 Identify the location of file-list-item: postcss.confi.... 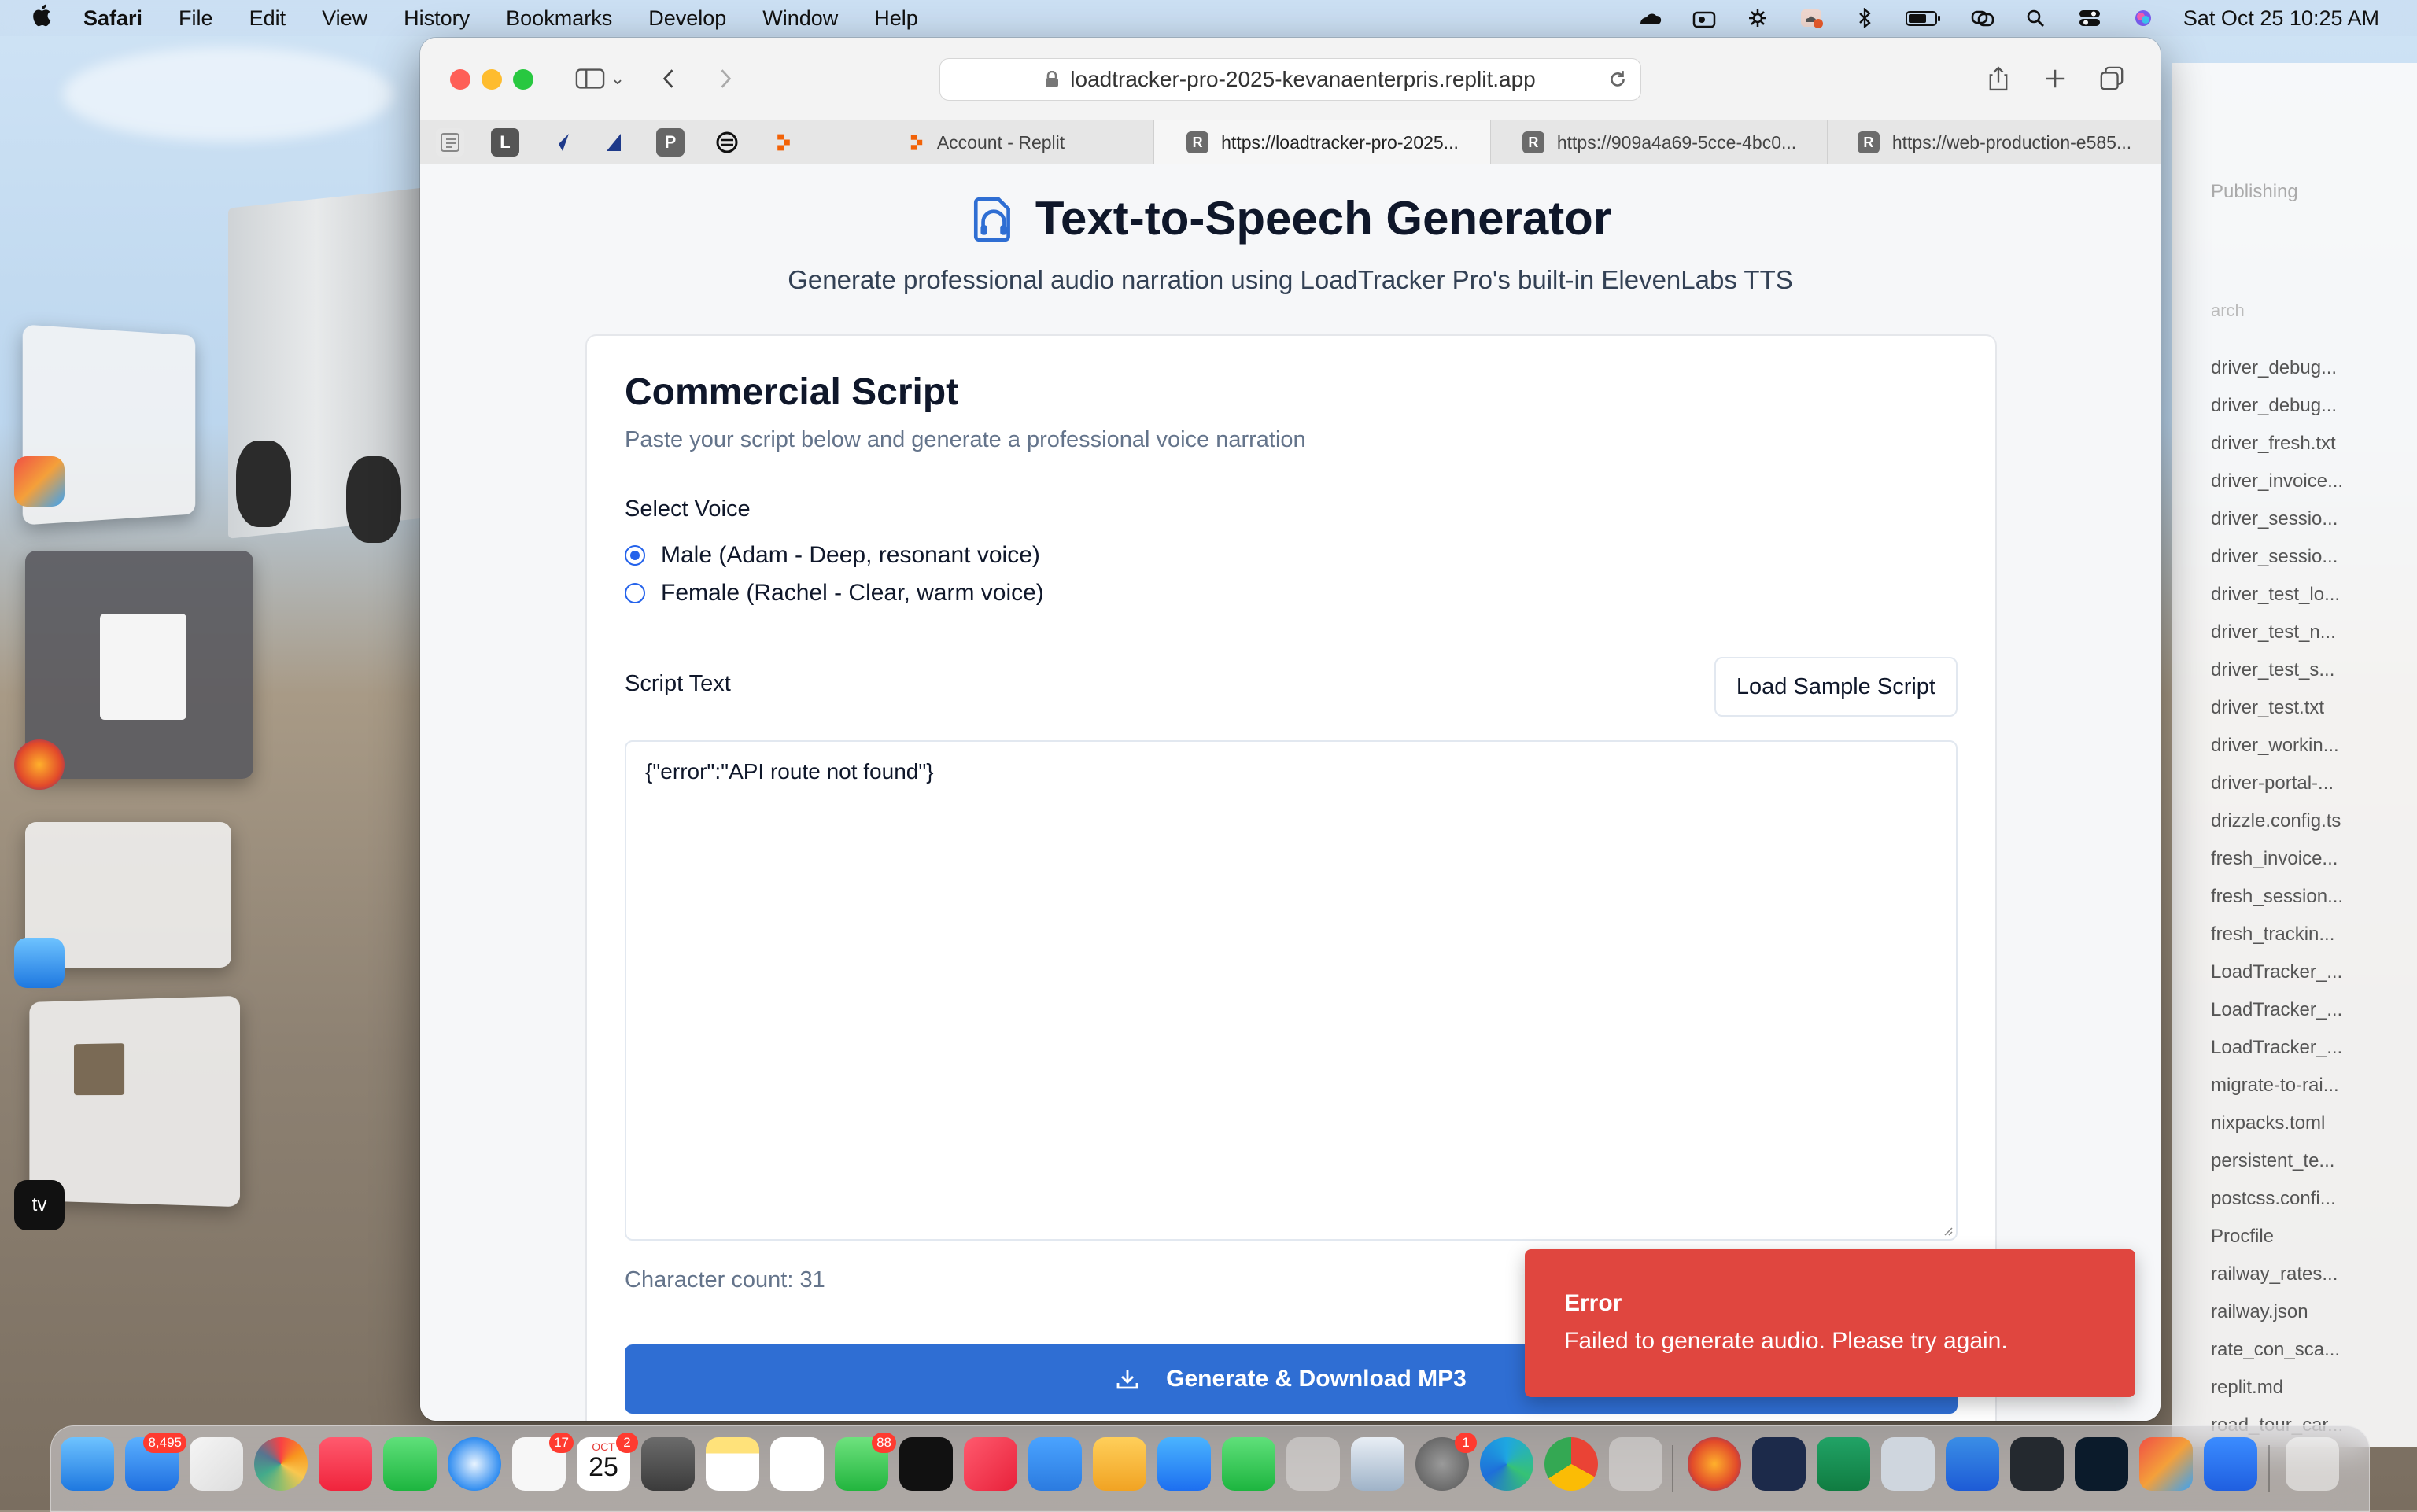
(2273, 1199).